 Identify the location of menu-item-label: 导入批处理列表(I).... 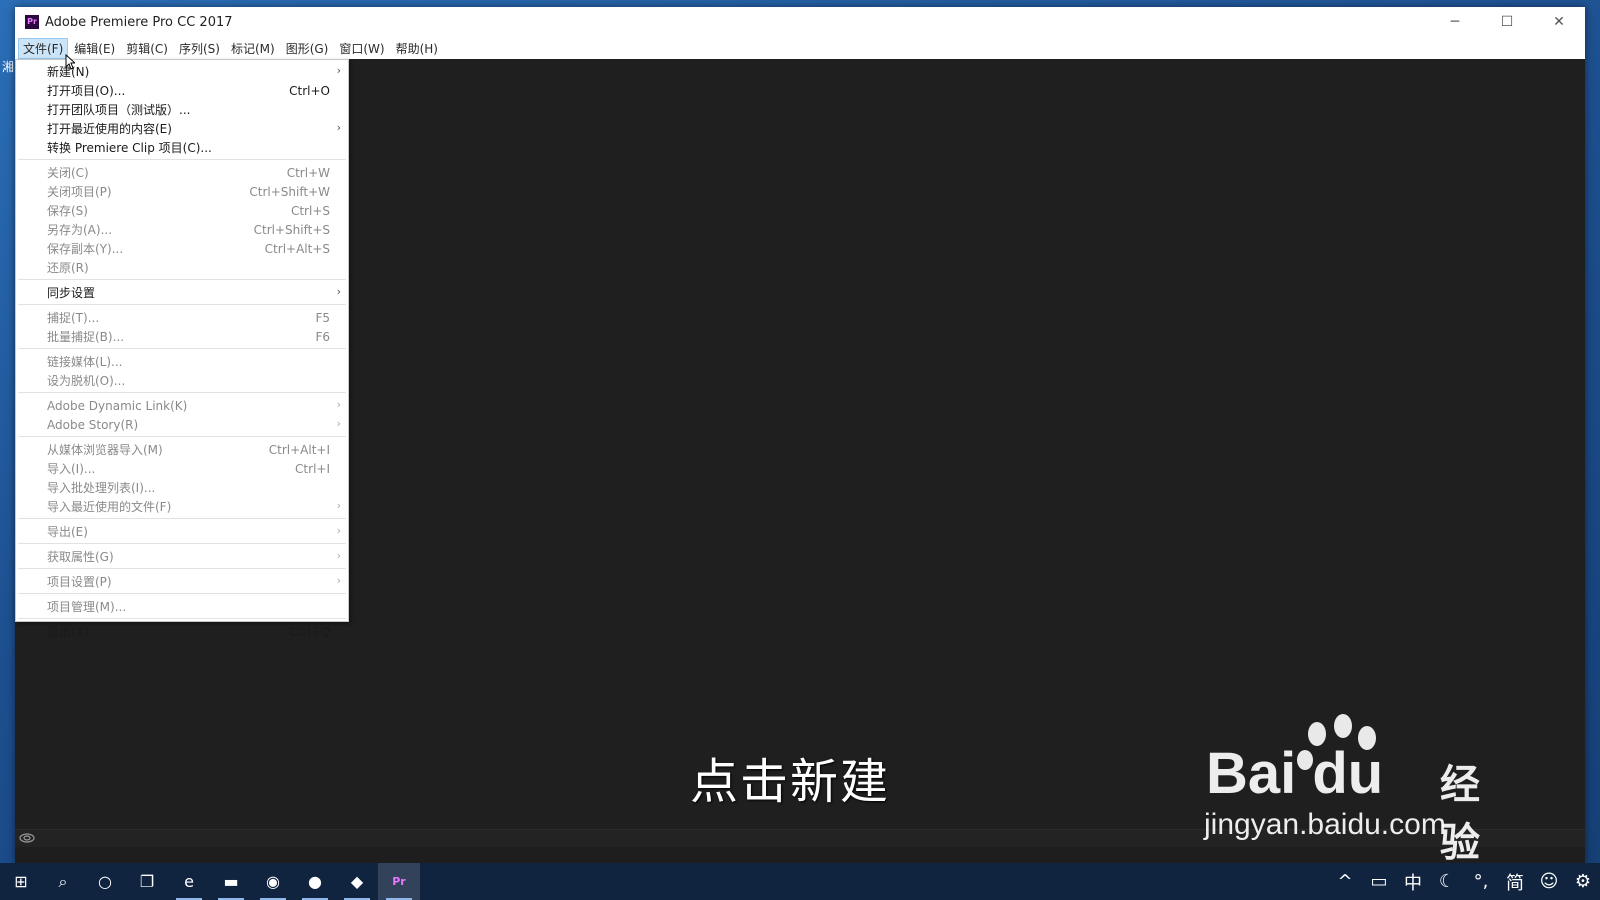
(101, 488).